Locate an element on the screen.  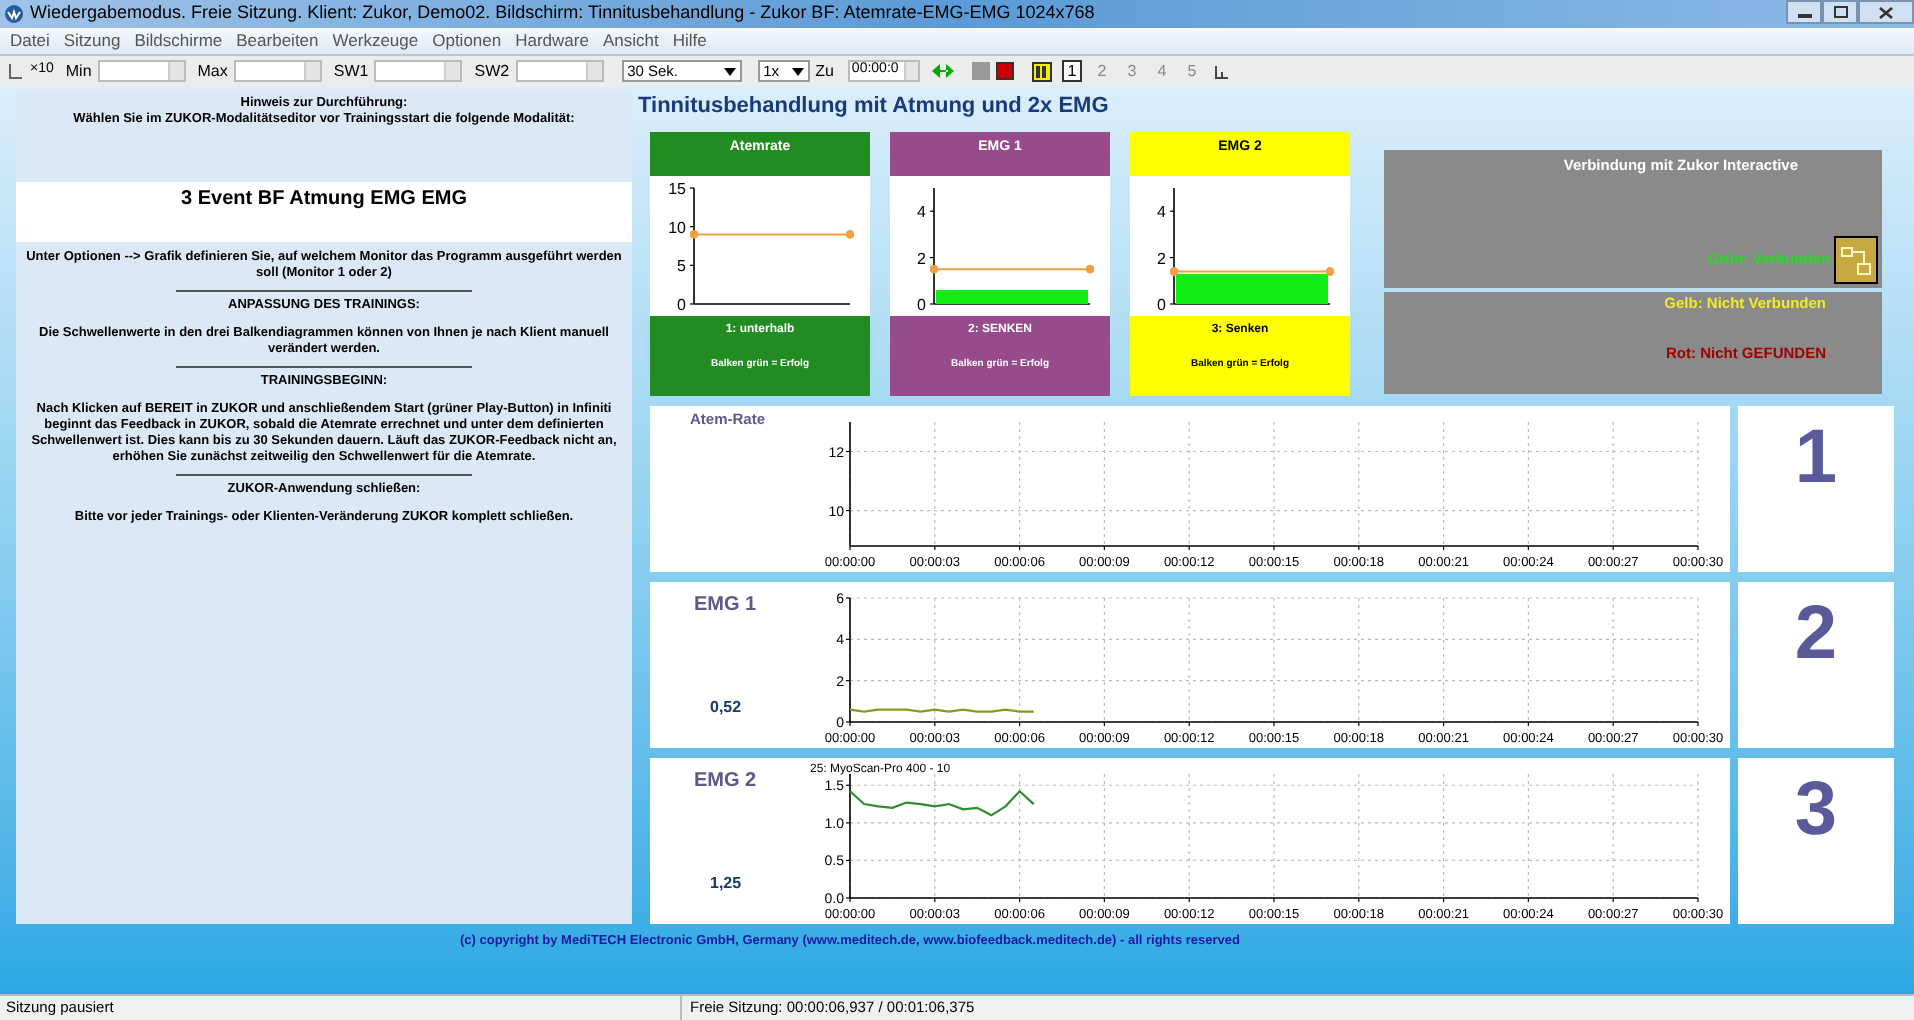
field-label: Min is located at coordinates (78, 71).